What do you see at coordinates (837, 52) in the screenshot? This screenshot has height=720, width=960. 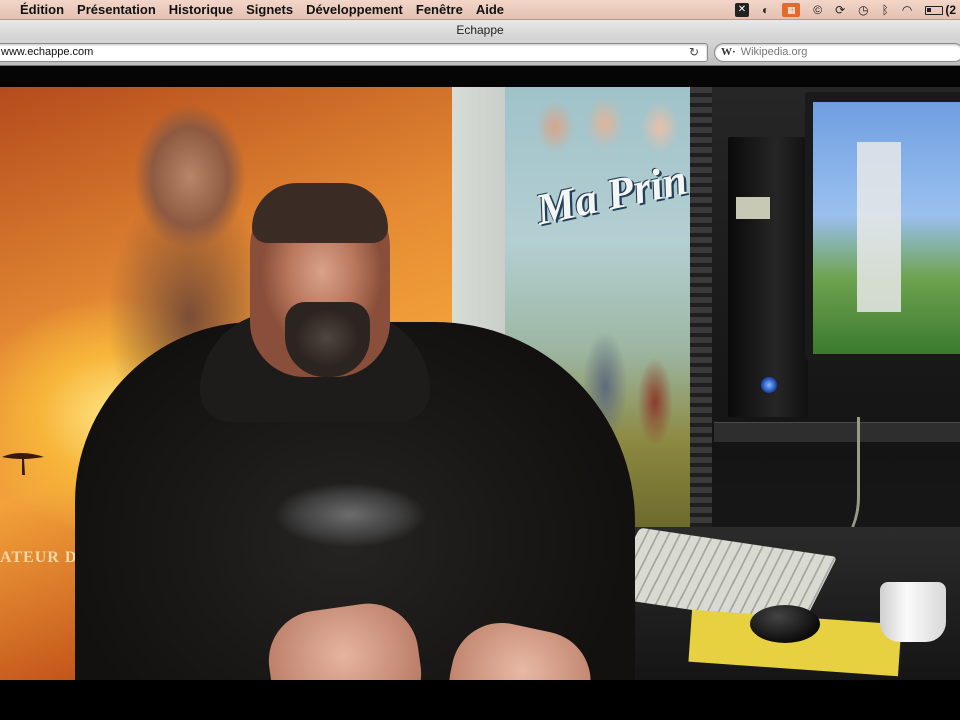 I see `search-field: W· Wikipedia.org` at bounding box center [837, 52].